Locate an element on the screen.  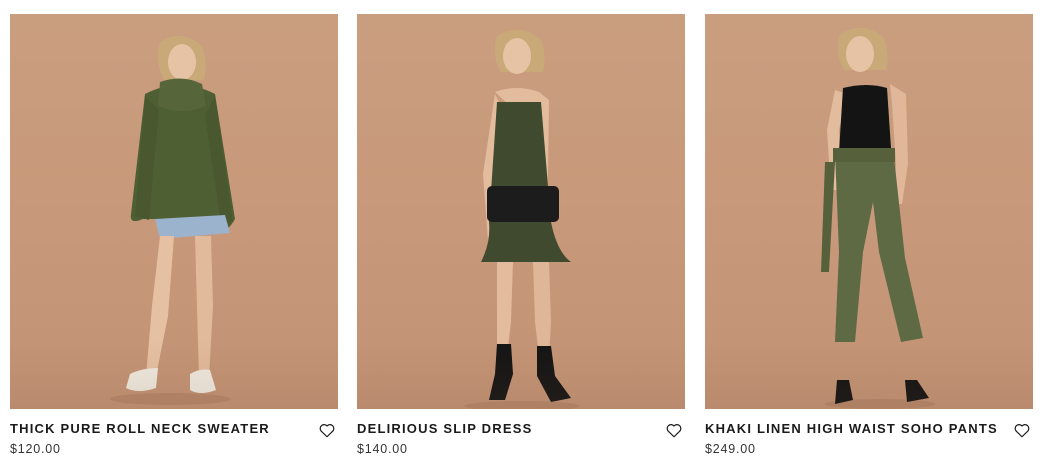
product-price: $120.00 is located at coordinates (35, 449).